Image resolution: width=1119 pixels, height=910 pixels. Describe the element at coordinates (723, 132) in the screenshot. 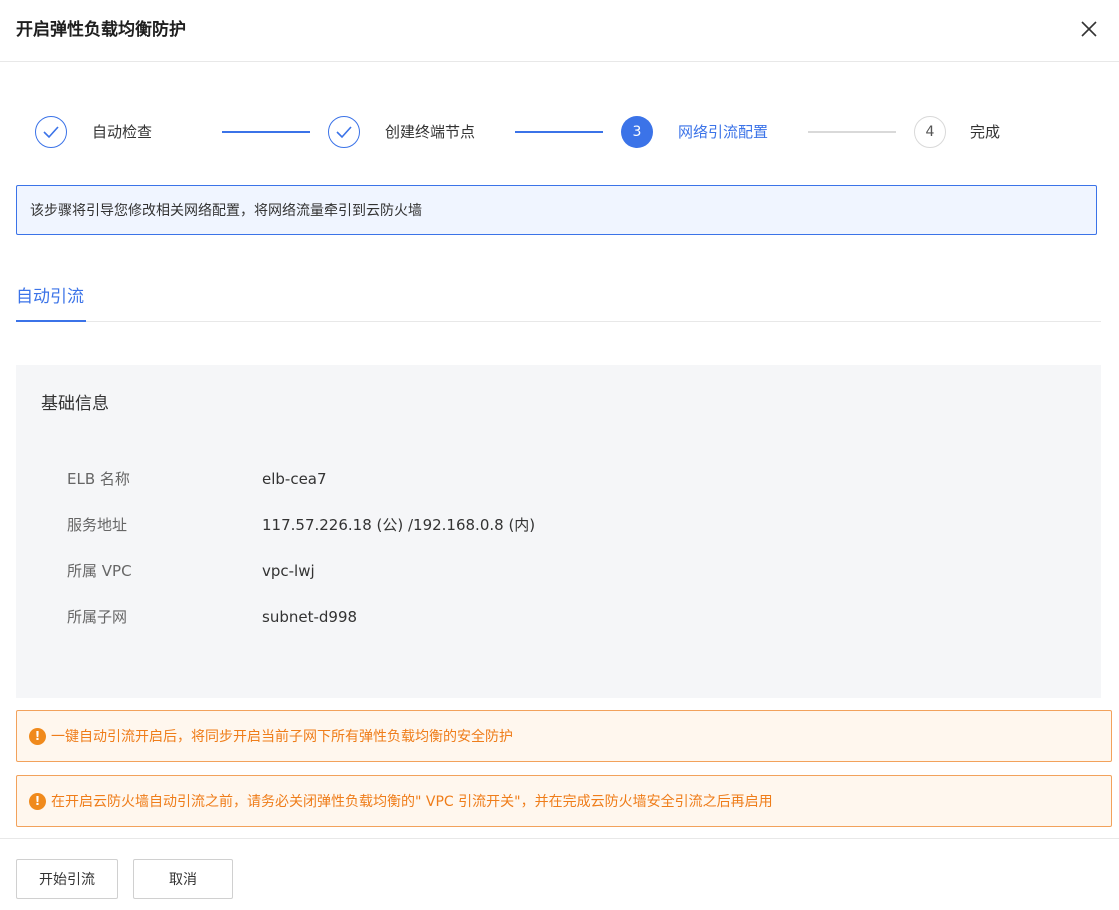

I see `step-3-label: 网络引流配置` at that location.